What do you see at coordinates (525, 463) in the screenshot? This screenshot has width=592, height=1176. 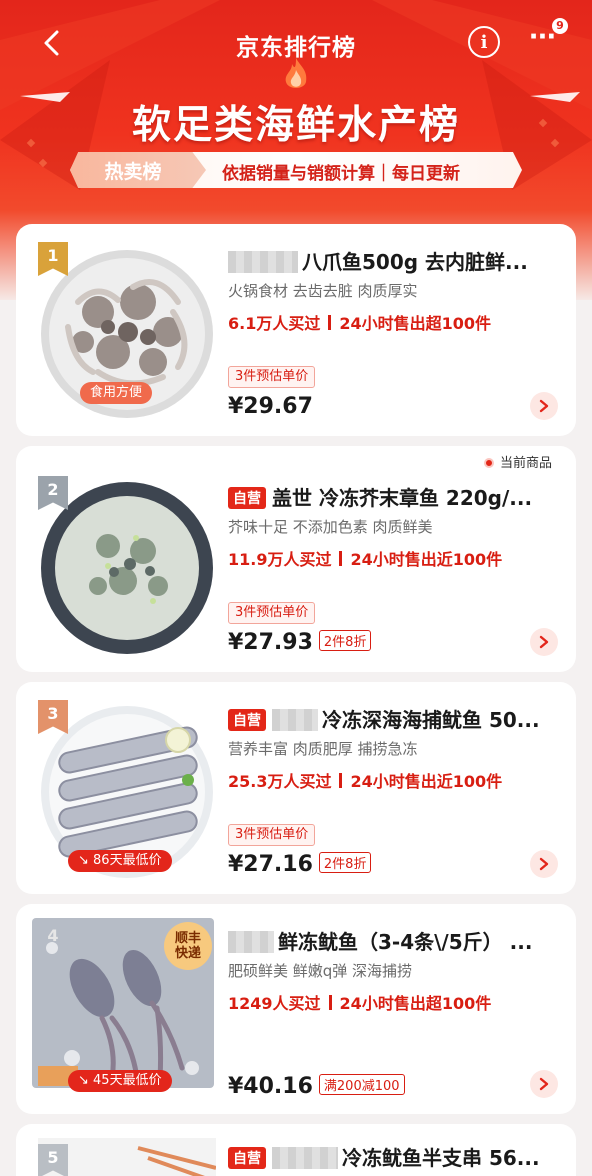 I see `current-product-label: 当前商品` at bounding box center [525, 463].